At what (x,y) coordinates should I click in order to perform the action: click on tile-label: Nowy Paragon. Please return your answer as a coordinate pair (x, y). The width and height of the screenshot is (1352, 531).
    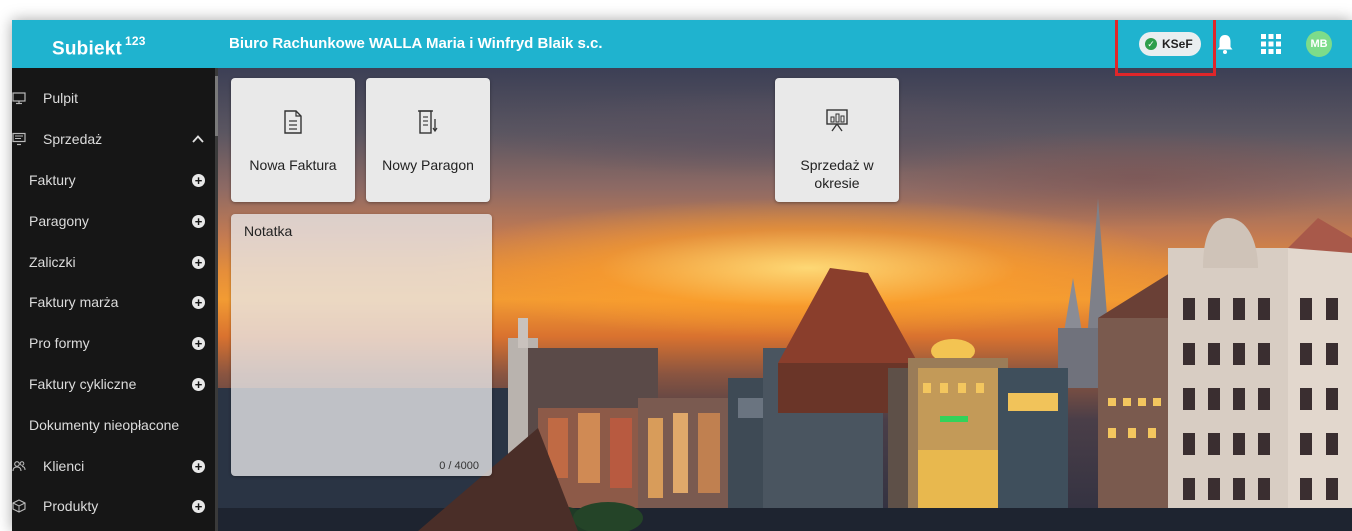
    Looking at the image, I should click on (428, 165).